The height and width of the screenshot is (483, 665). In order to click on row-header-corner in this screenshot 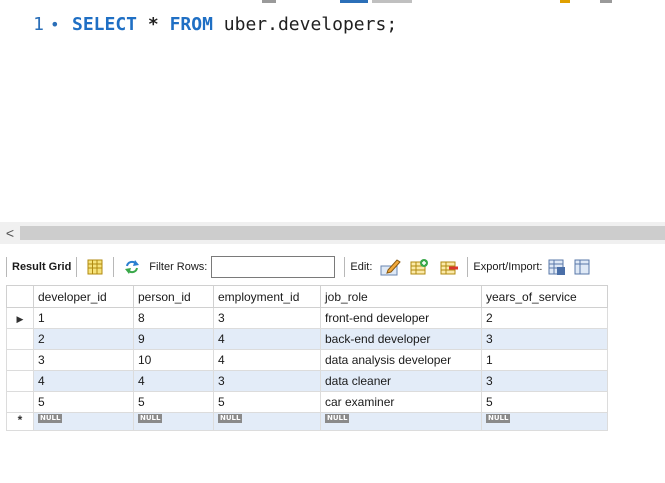, I will do `click(20, 296)`.